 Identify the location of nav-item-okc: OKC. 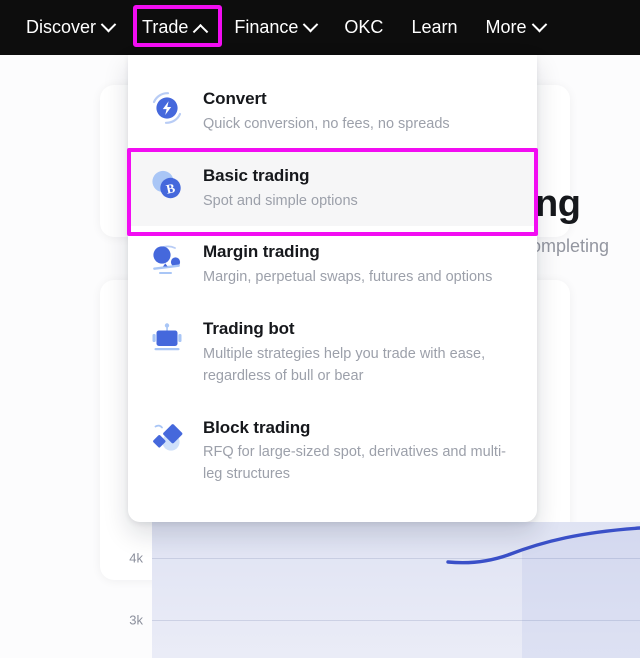
(363, 27).